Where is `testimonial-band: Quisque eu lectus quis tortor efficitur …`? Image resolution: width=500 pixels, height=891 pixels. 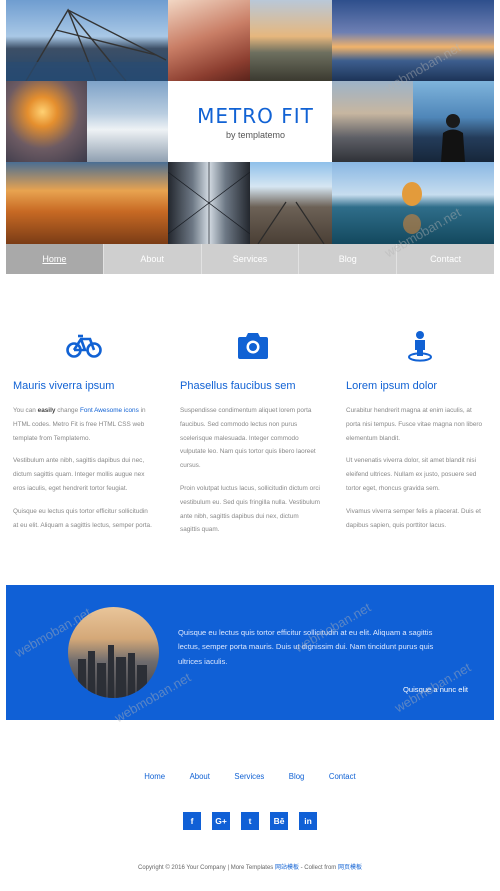 testimonial-band: Quisque eu lectus quis tortor efficitur … is located at coordinates (250, 652).